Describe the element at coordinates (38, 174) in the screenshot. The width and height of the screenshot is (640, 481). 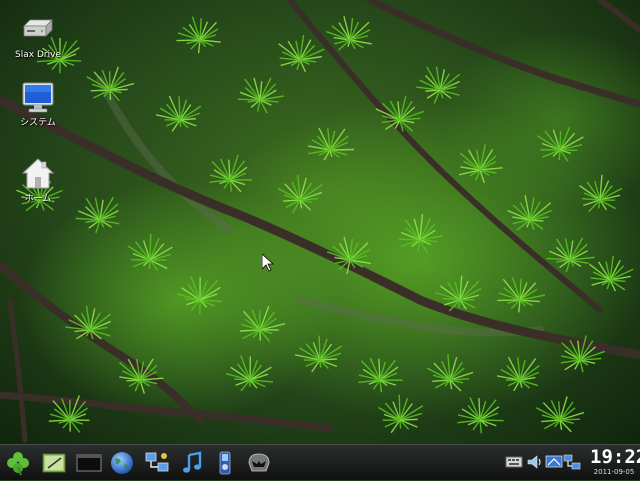
I see `home-icon` at that location.